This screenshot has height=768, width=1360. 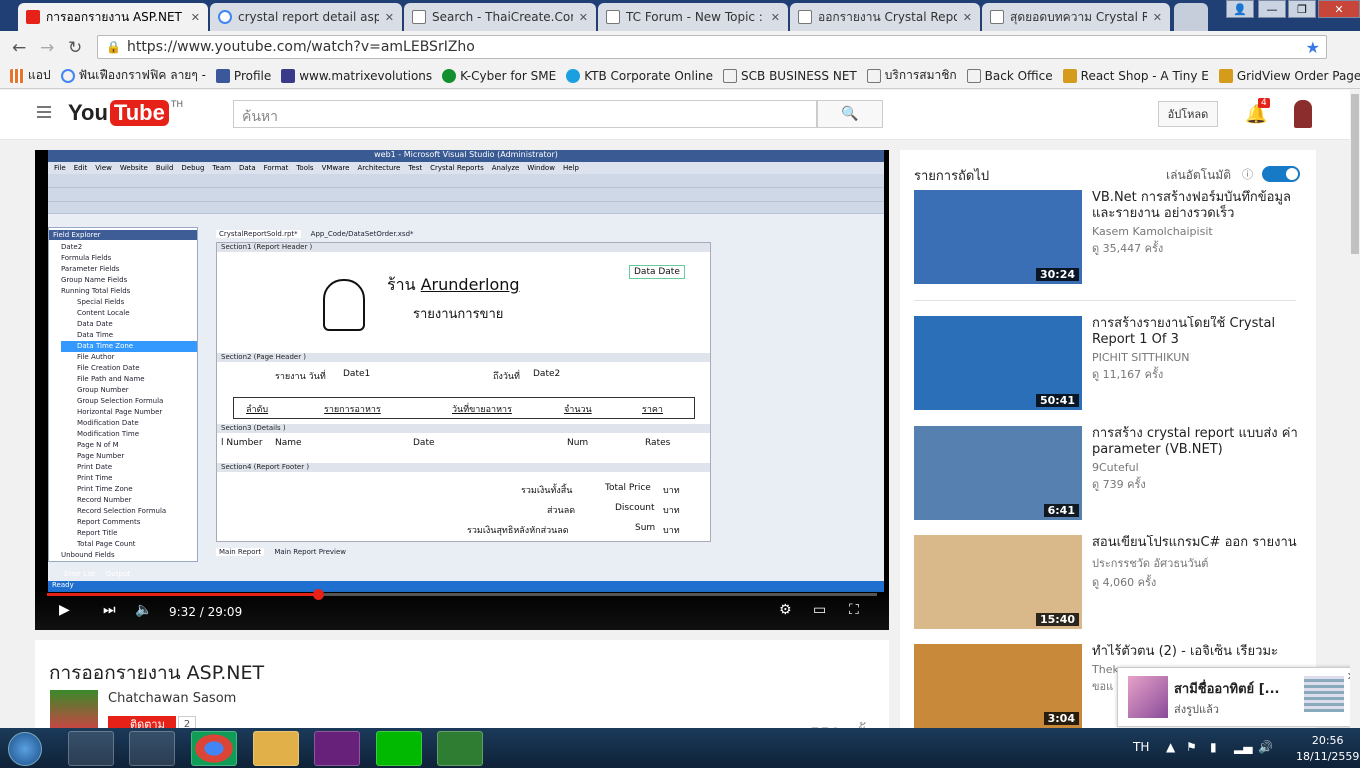 What do you see at coordinates (64, 610) in the screenshot?
I see `play-icon: ▶` at bounding box center [64, 610].